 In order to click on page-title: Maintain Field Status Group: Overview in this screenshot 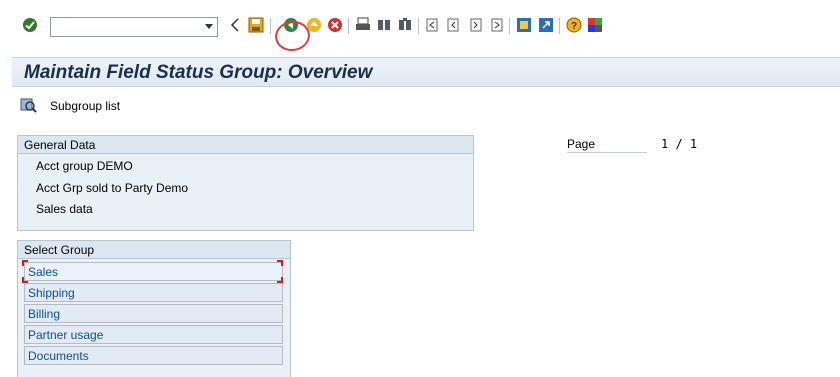, I will do `click(198, 72)`.